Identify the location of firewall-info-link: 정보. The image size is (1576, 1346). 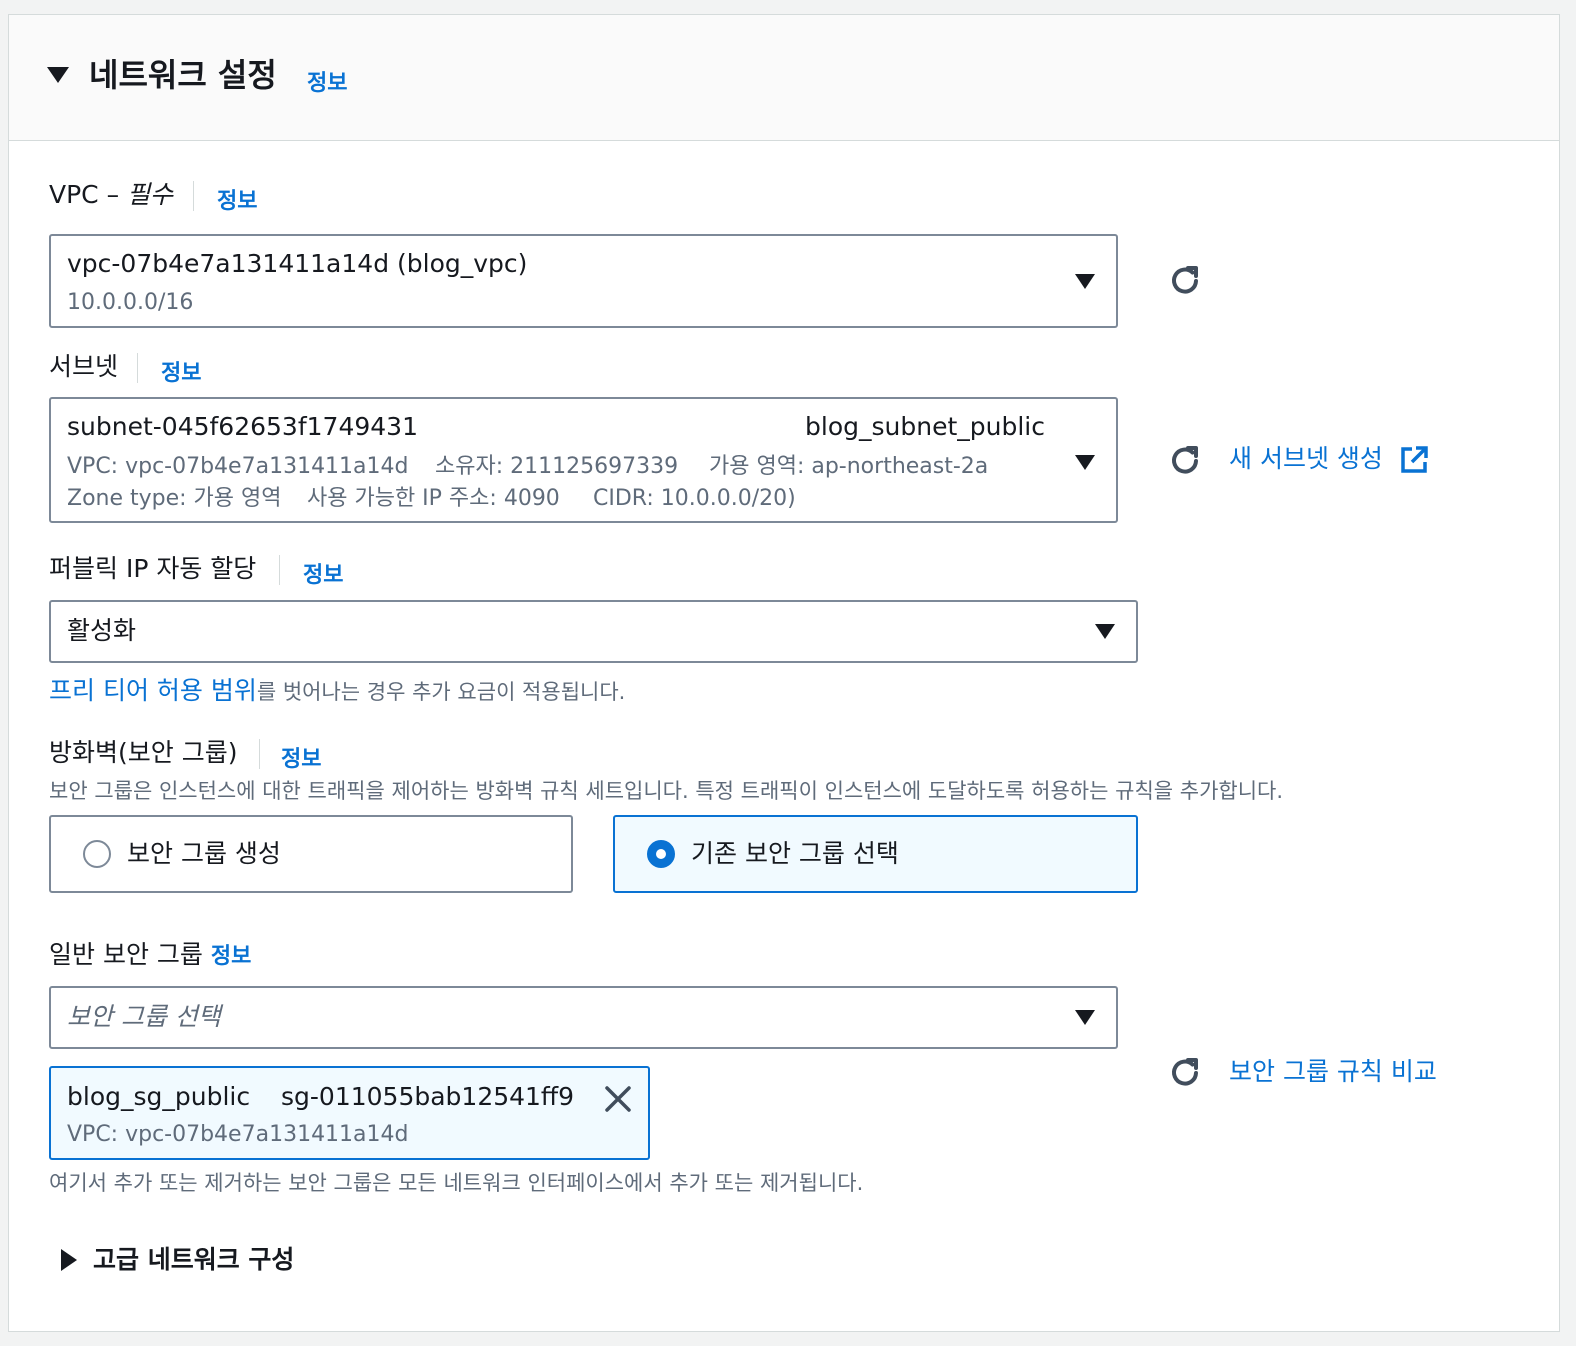
(301, 757).